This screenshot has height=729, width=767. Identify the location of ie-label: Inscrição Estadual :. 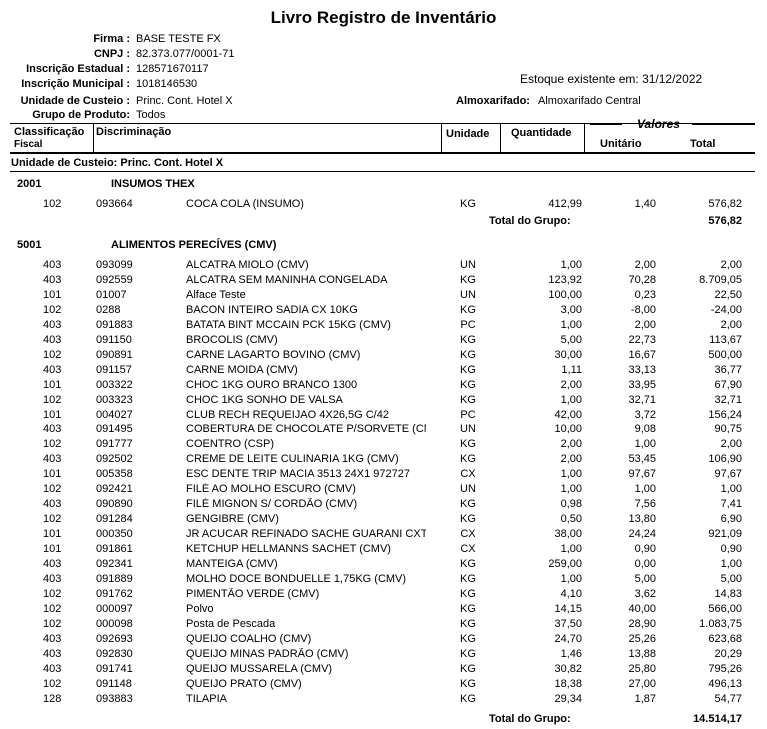
(78, 69).